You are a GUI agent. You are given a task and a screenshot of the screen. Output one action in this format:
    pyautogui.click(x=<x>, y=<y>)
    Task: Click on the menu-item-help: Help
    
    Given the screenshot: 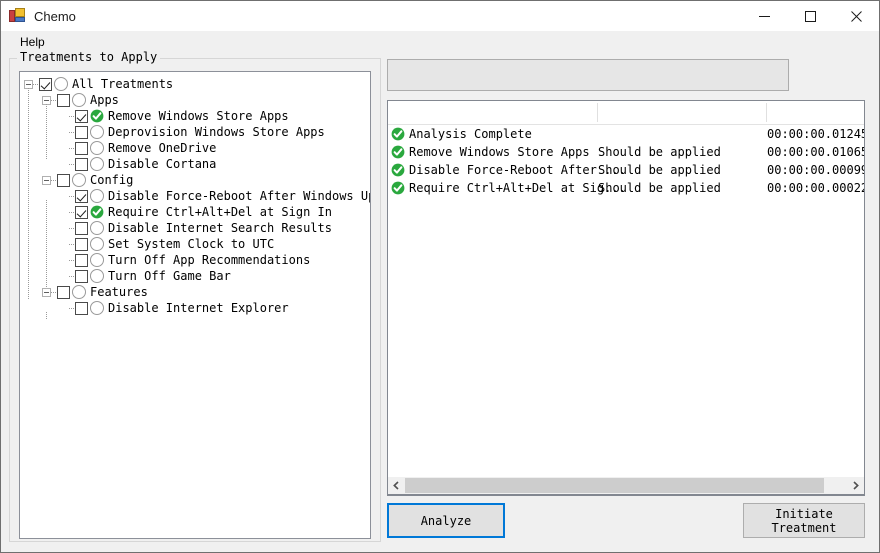 What is the action you would take?
    pyautogui.click(x=32, y=42)
    